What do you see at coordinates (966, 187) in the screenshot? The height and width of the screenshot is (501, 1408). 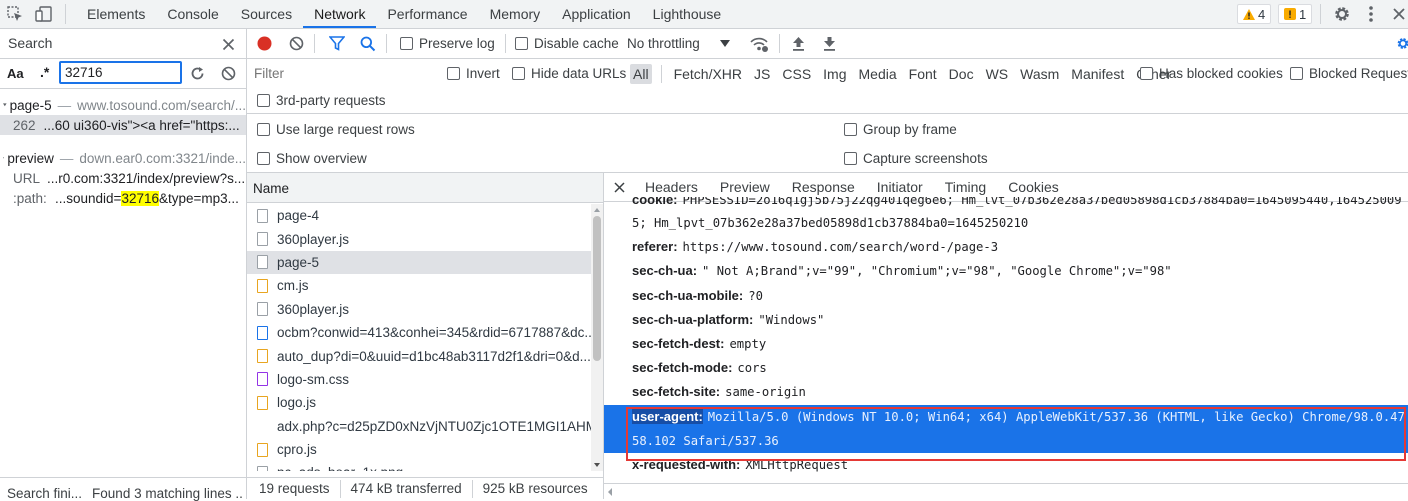 I see `details-tab-timing: Timing` at bounding box center [966, 187].